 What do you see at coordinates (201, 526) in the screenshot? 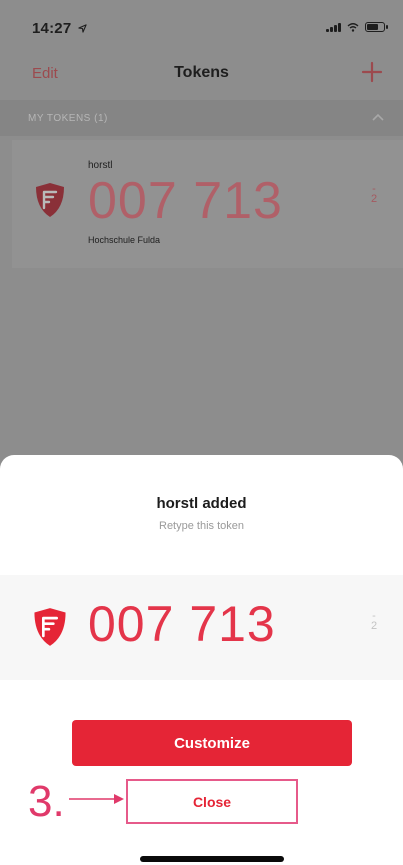
I see `sheet-subtitle: Retype this token` at bounding box center [201, 526].